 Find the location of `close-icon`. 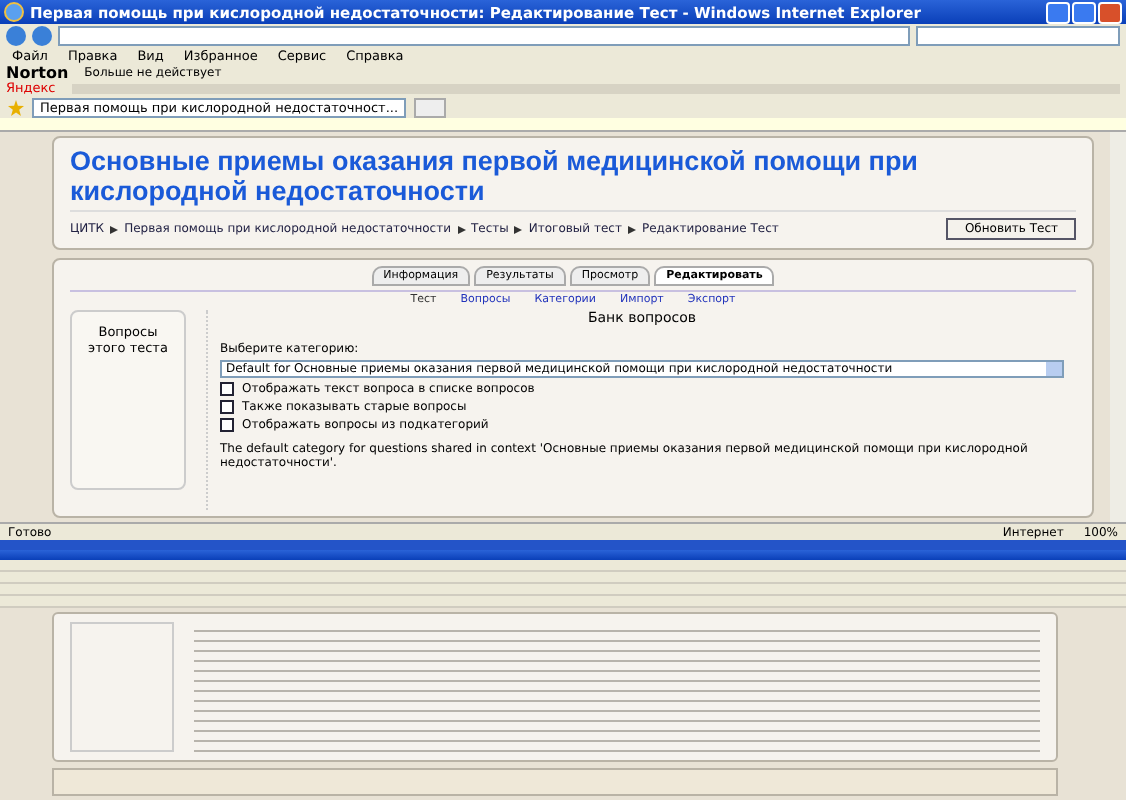

close-icon is located at coordinates (1110, 12).